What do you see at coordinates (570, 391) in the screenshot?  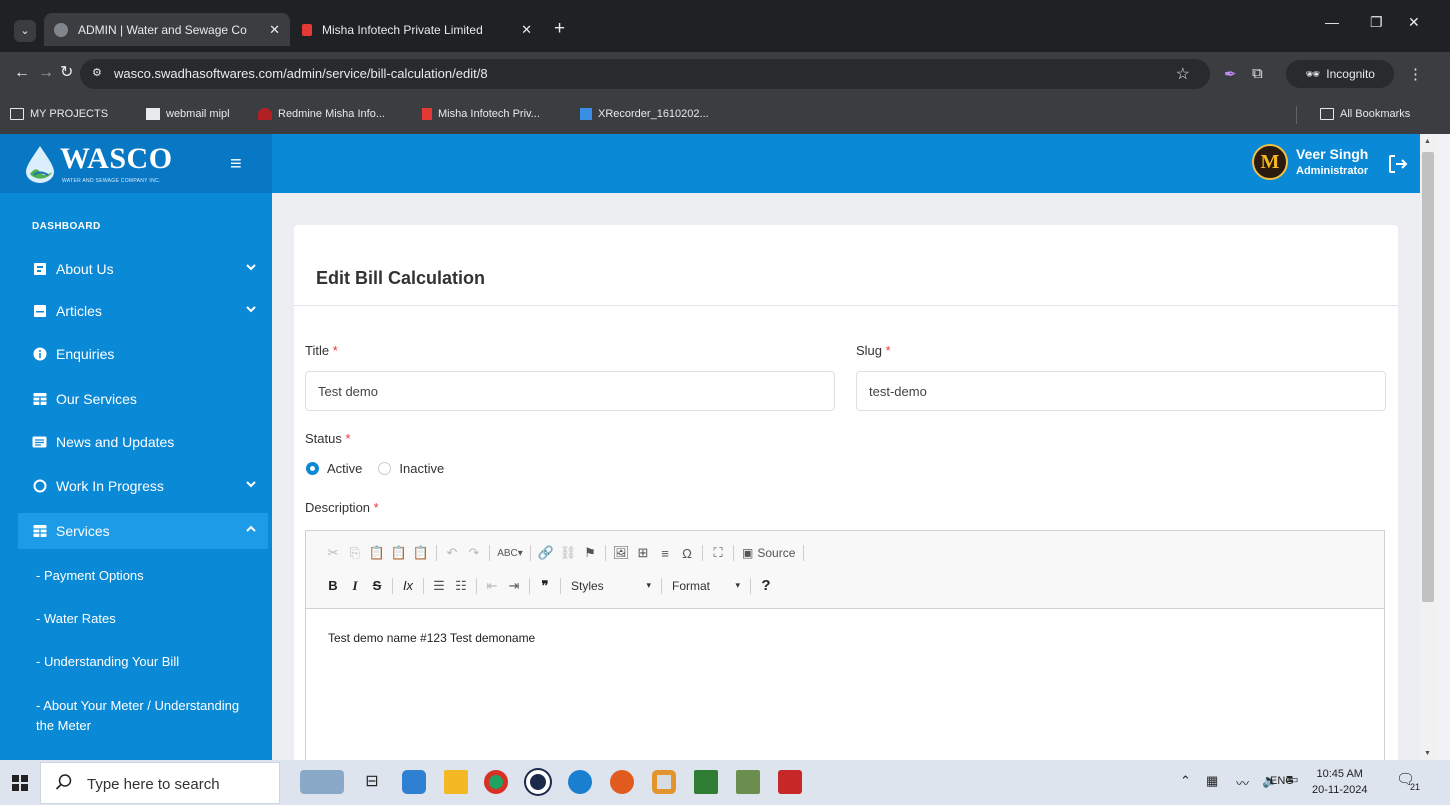 I see `title-input` at bounding box center [570, 391].